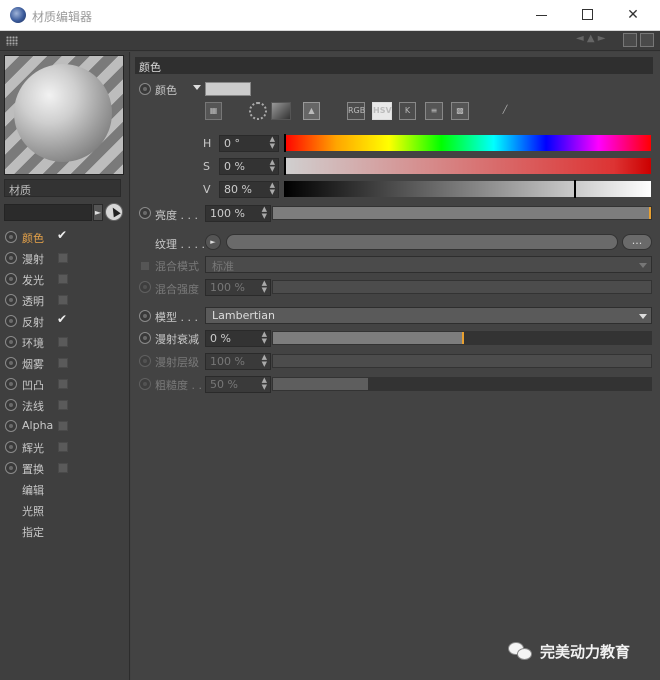 The image size is (660, 680). What do you see at coordinates (647, 40) in the screenshot?
I see `new-panel-icon` at bounding box center [647, 40].